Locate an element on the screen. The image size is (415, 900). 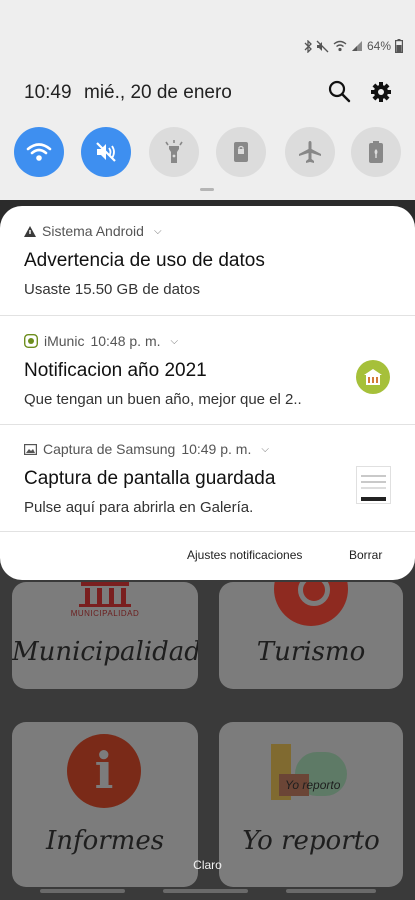
tile-label-yo-reporto: Yo reporto is located at coordinates (311, 841).